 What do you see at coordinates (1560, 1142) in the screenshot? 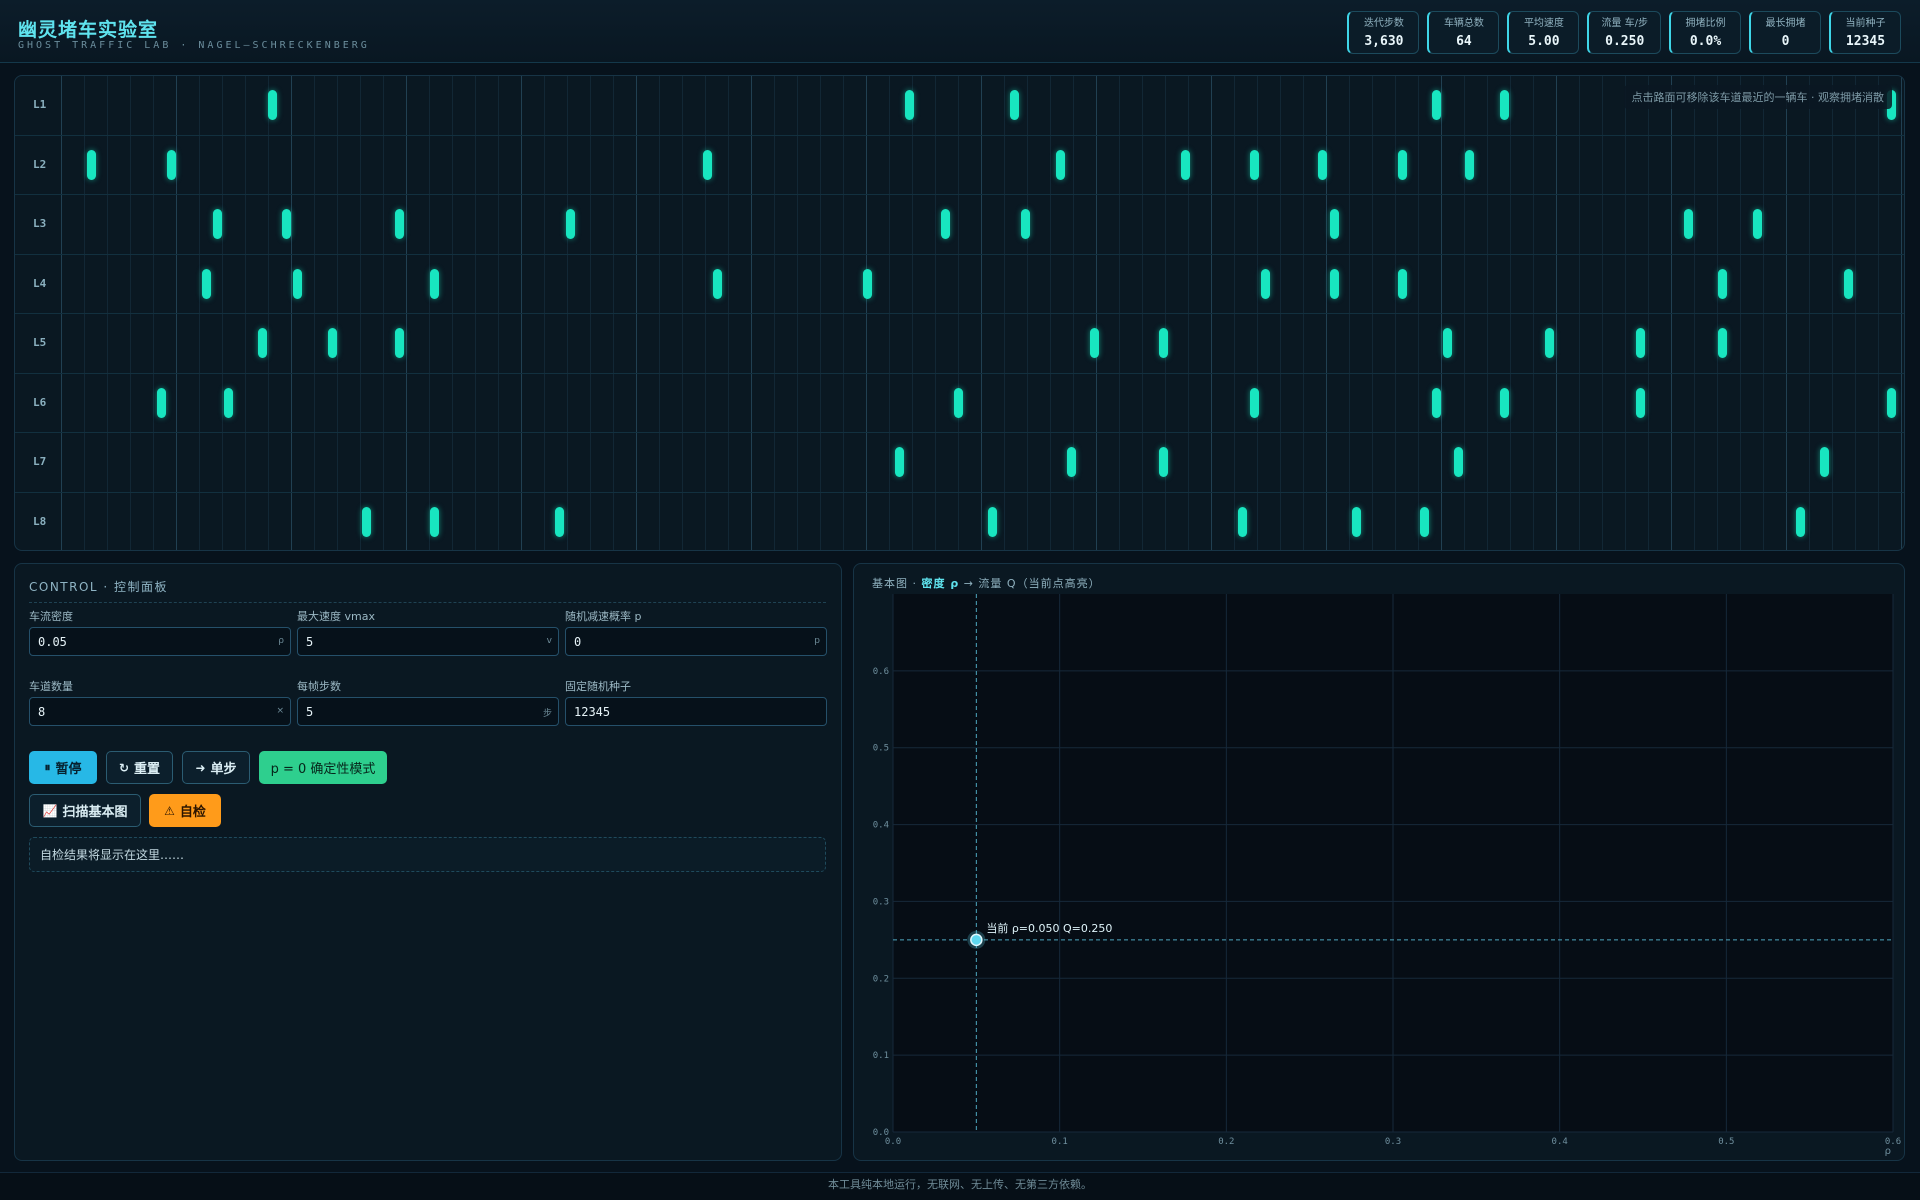
I see `x-tick-label: 0.4` at bounding box center [1560, 1142].